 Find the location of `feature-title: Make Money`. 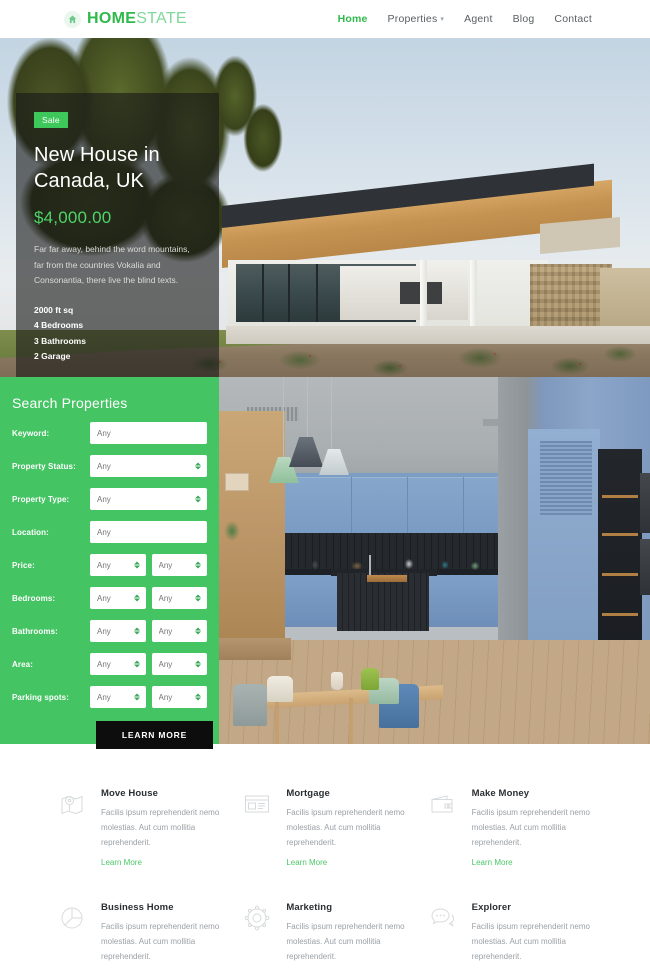

feature-title: Make Money is located at coordinates (500, 793).